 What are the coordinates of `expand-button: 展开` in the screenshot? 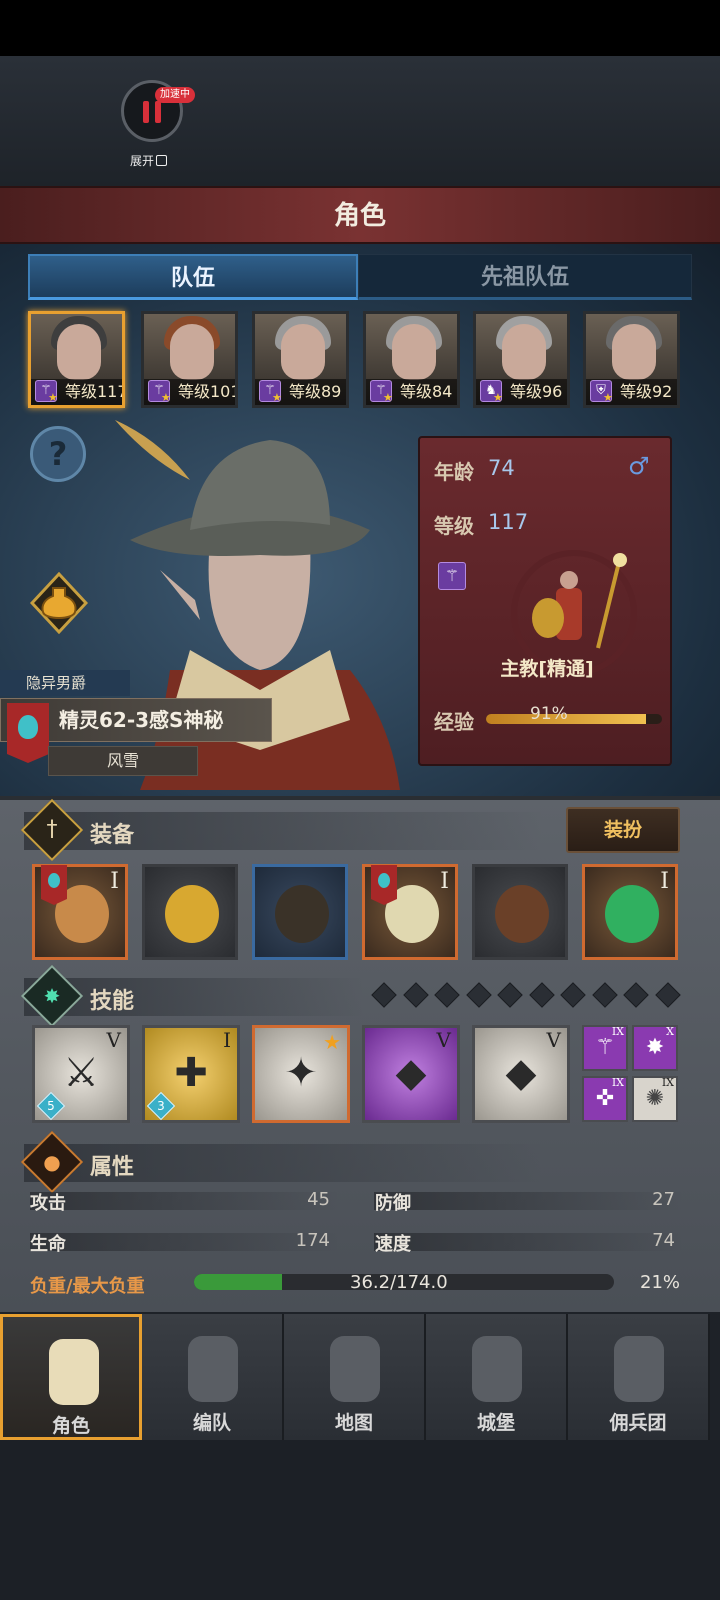 It's located at (149, 160).